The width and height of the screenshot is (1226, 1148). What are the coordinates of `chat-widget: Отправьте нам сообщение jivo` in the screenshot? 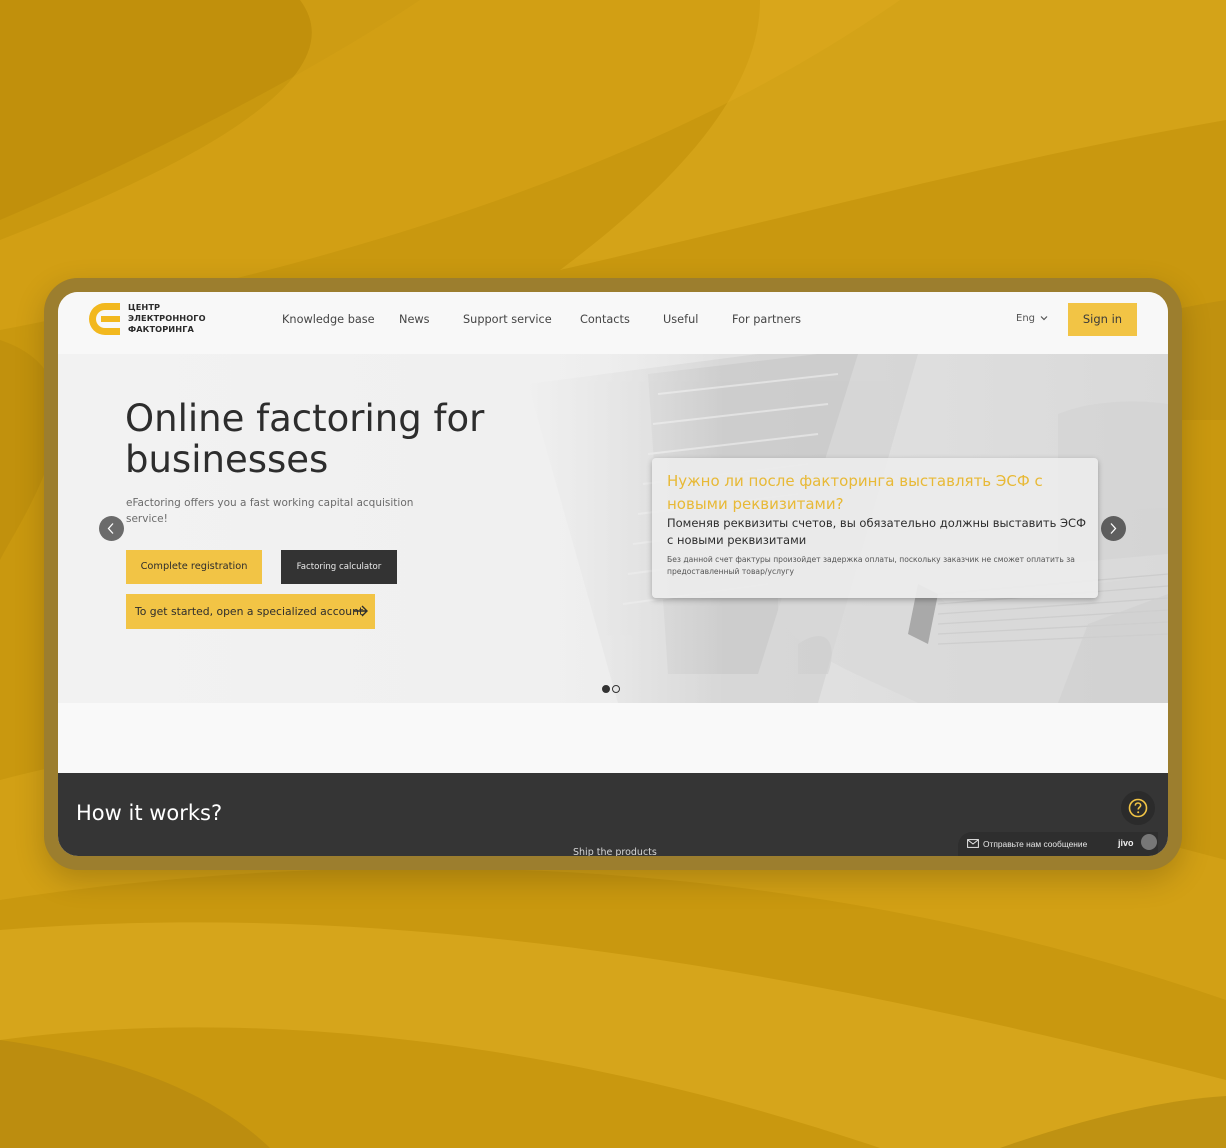 It's located at (1058, 844).